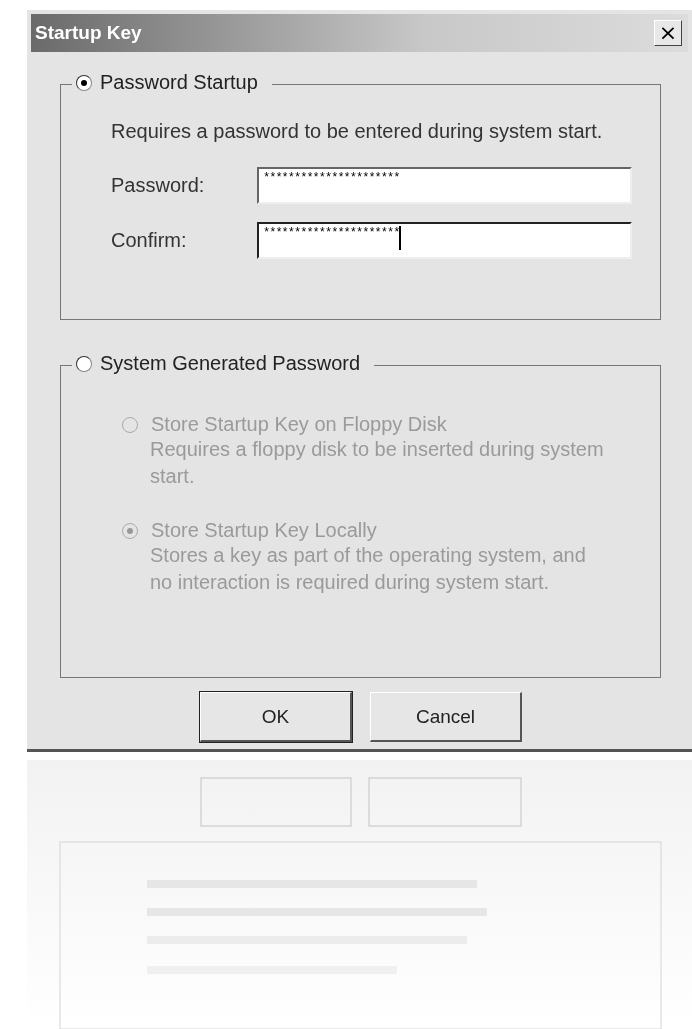  Describe the element at coordinates (149, 240) in the screenshot. I see `field-label: Confirm:` at that location.